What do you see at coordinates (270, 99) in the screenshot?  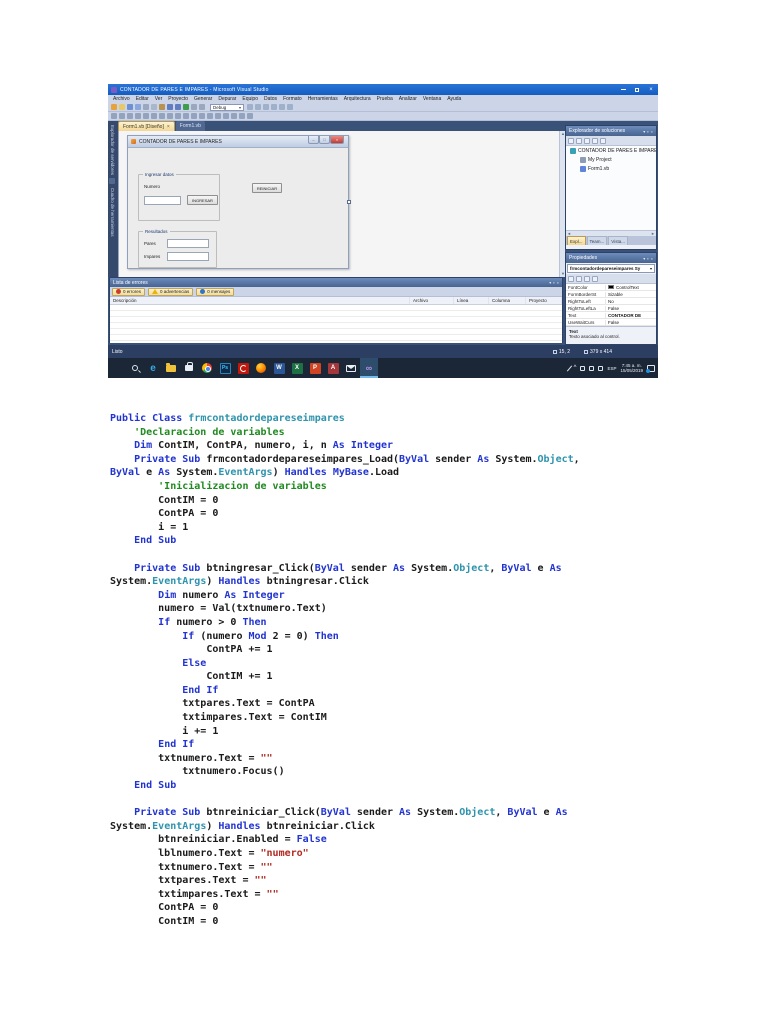 I see `menu-item-datos: Datos` at bounding box center [270, 99].